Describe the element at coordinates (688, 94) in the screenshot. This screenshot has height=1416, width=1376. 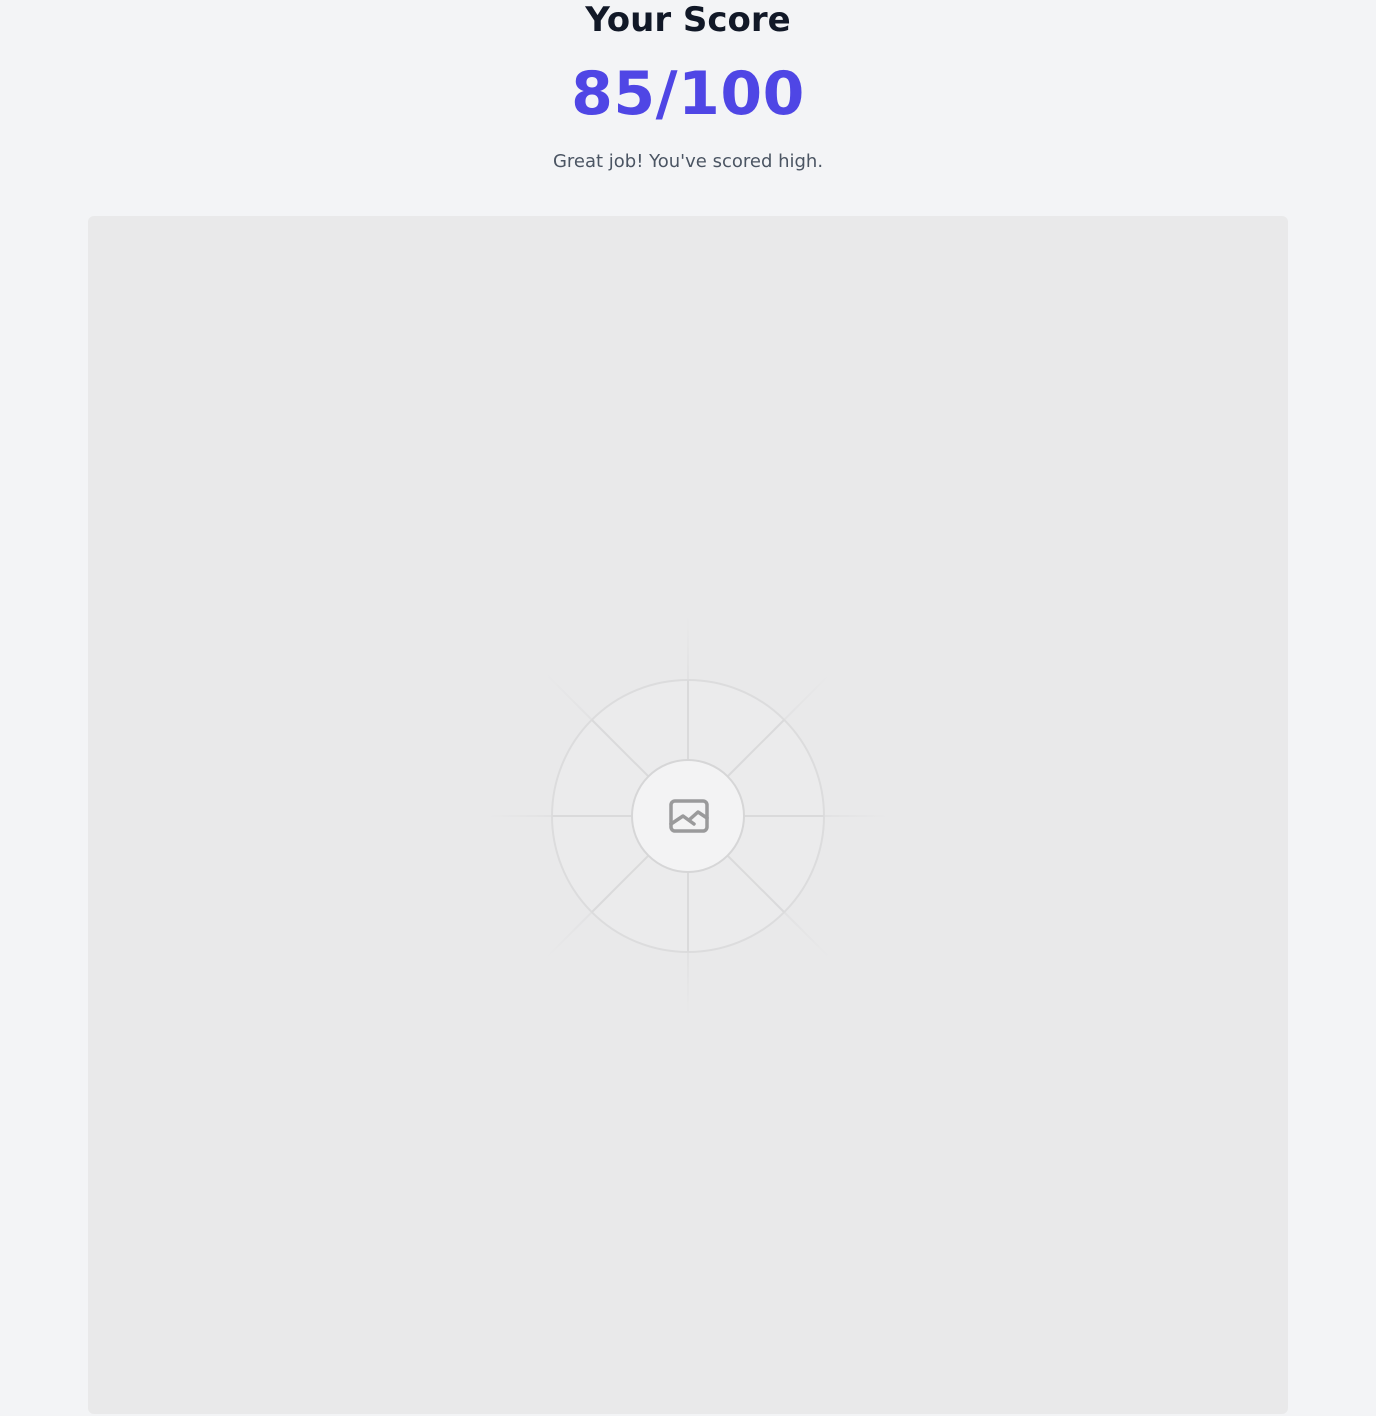
I see `score-value: 85/100` at that location.